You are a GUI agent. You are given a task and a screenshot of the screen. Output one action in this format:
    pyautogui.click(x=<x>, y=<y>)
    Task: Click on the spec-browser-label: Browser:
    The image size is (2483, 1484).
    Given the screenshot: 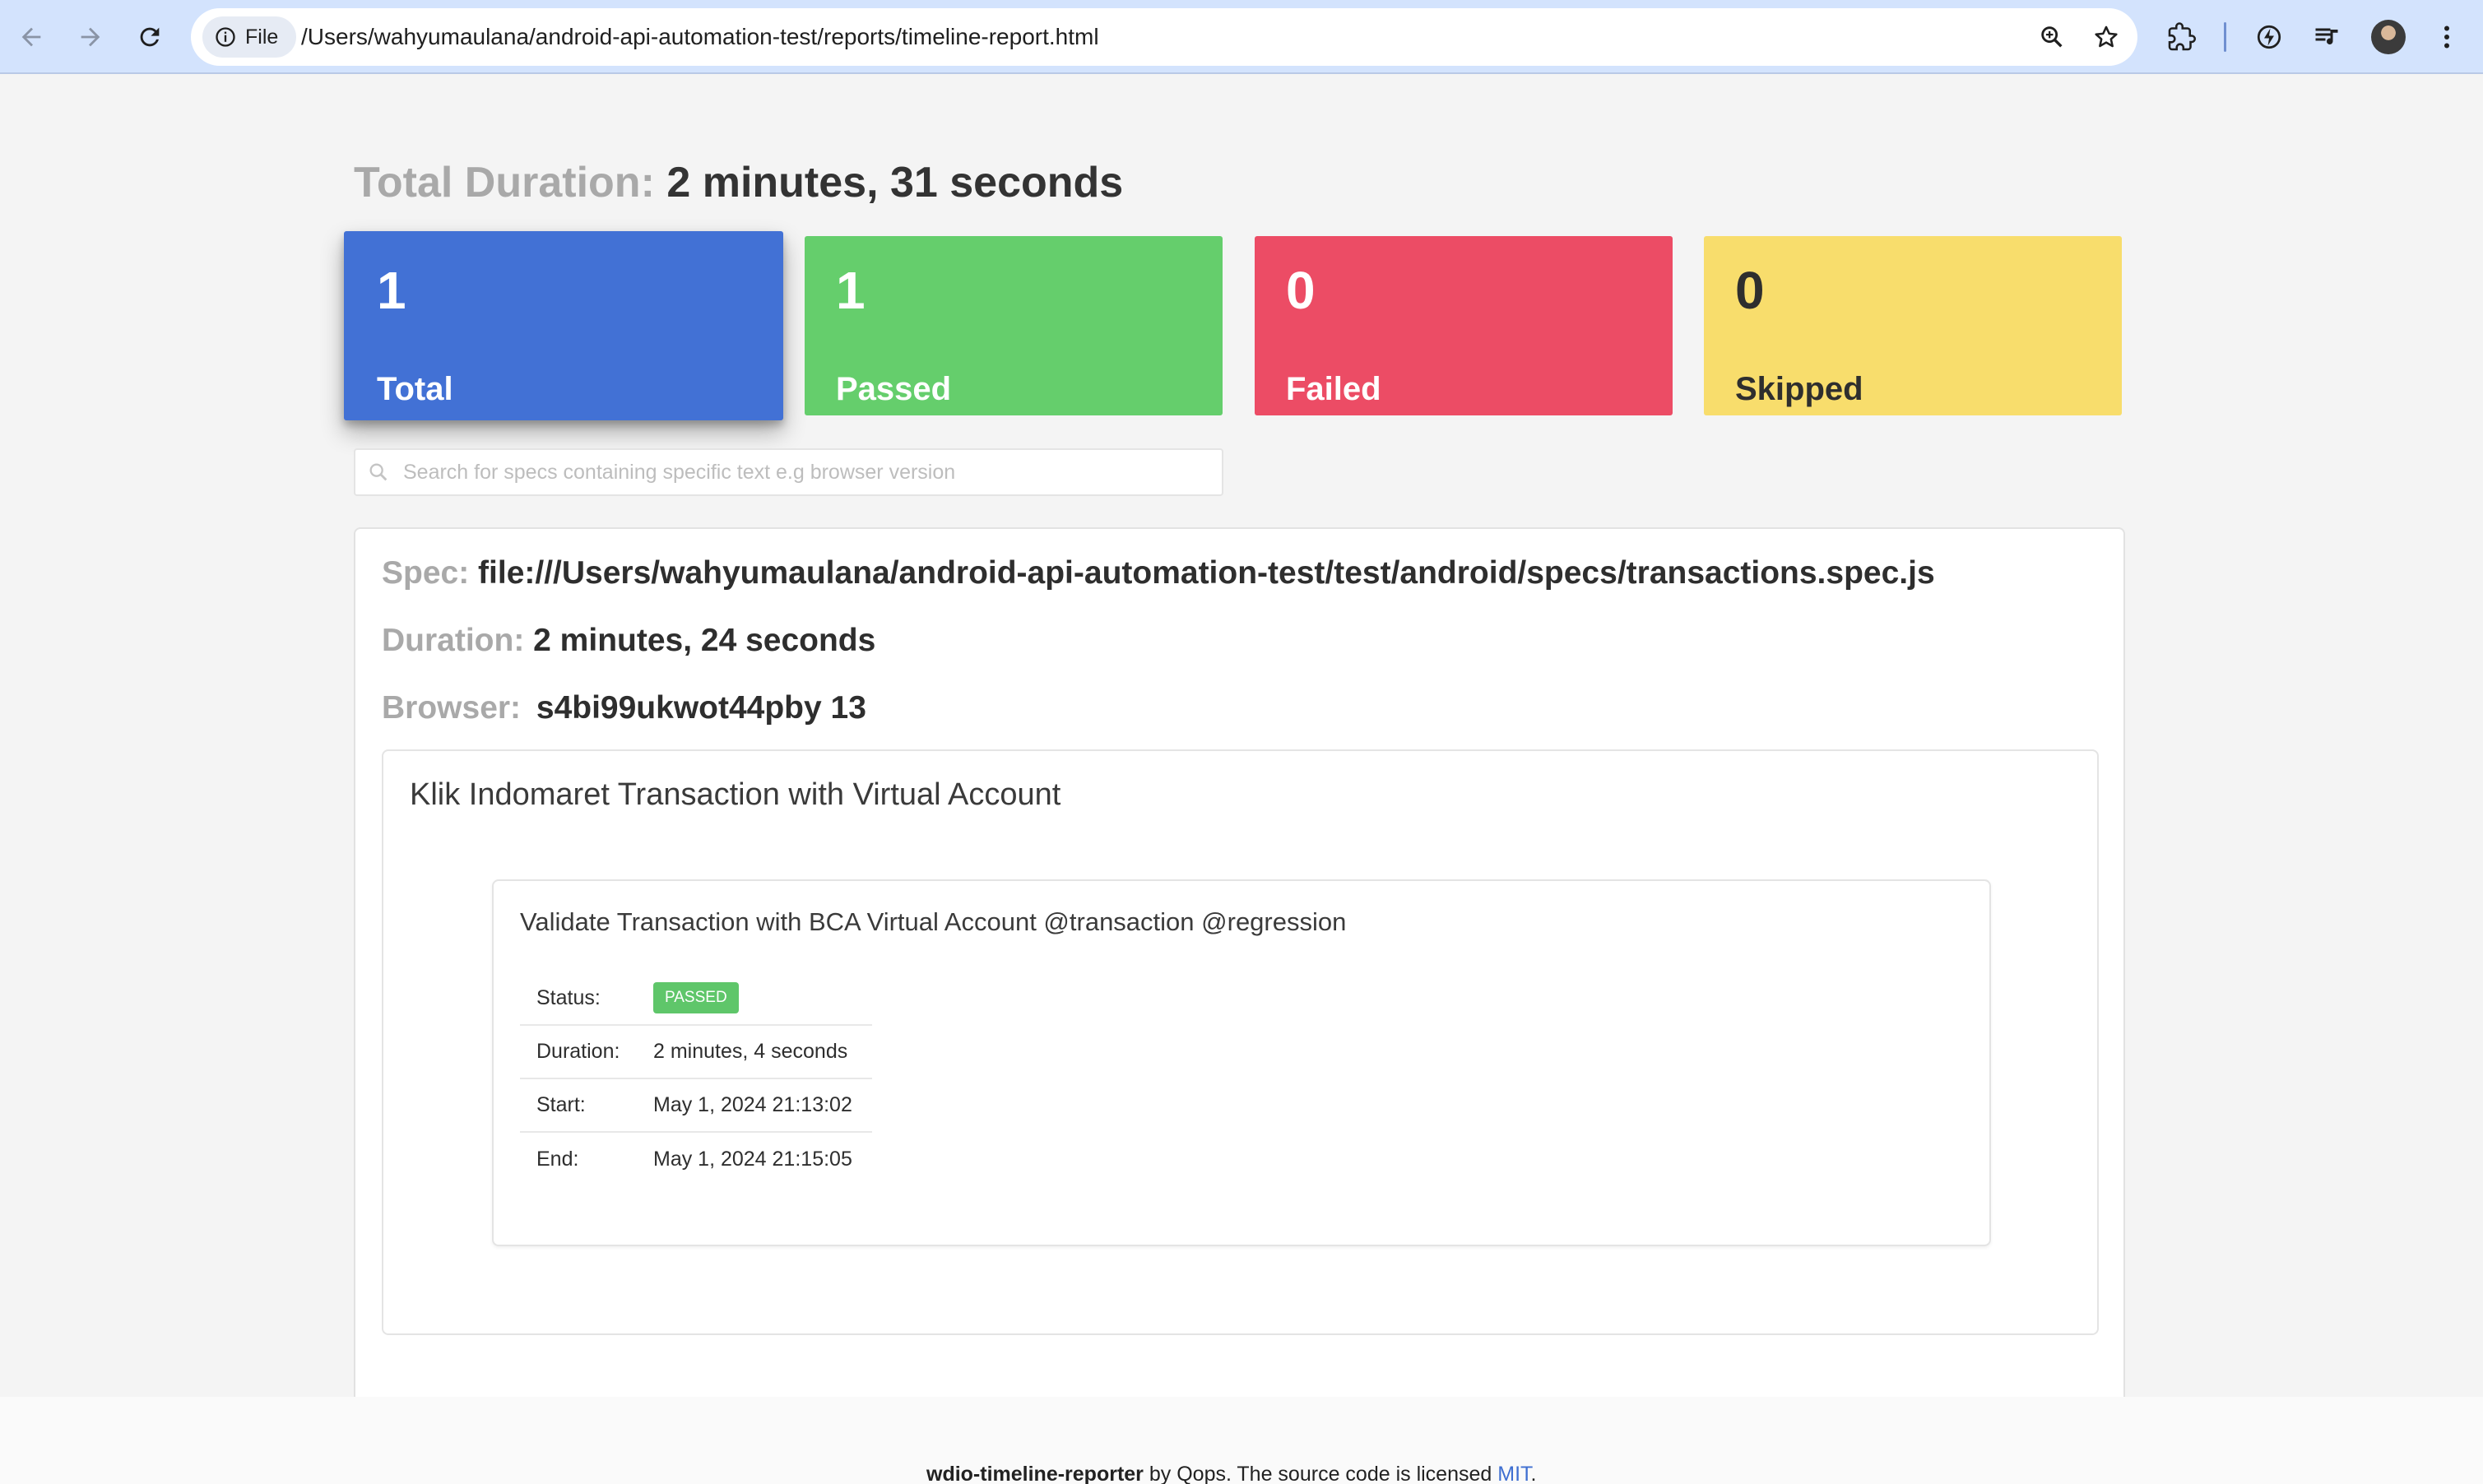 What is the action you would take?
    pyautogui.click(x=452, y=708)
    